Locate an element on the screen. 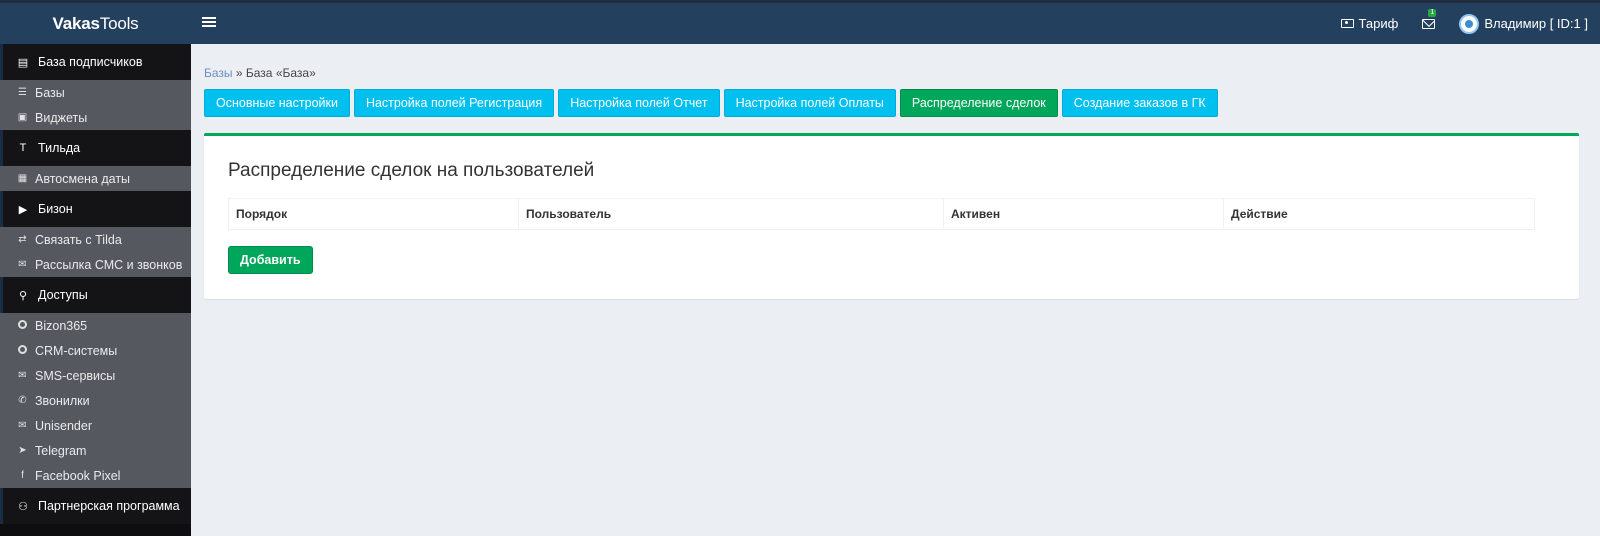  envelope-icon is located at coordinates (1429, 23).